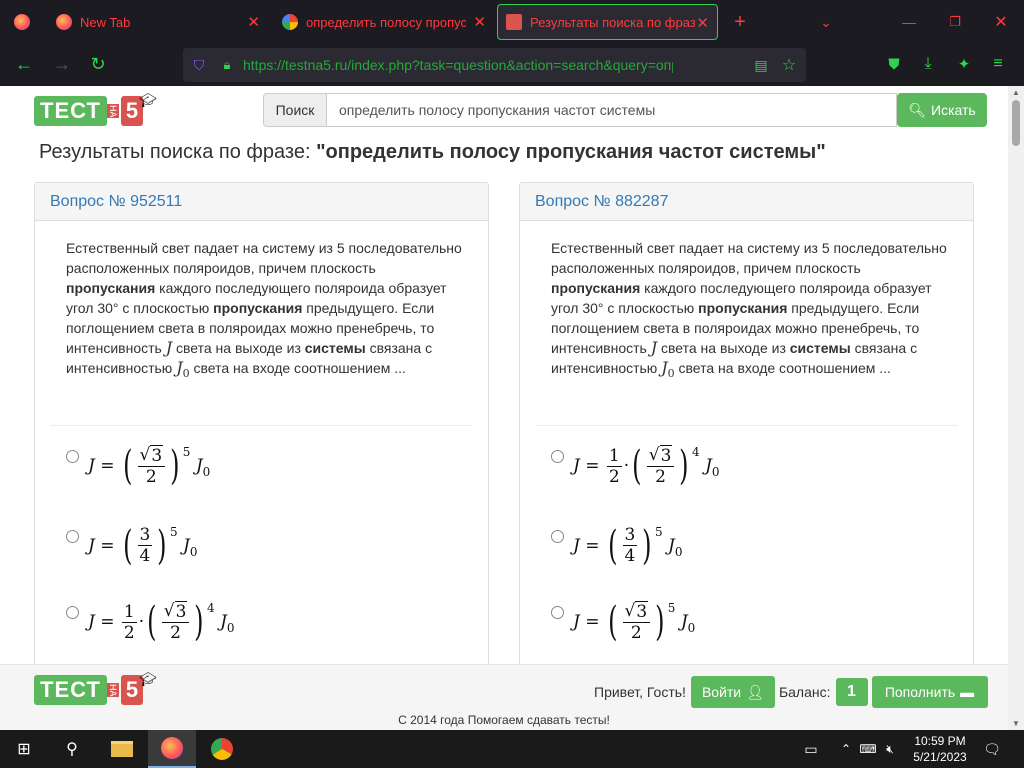 The height and width of the screenshot is (768, 1024). Describe the element at coordinates (940, 757) in the screenshot. I see `clock-date: 5/21/2023` at that location.